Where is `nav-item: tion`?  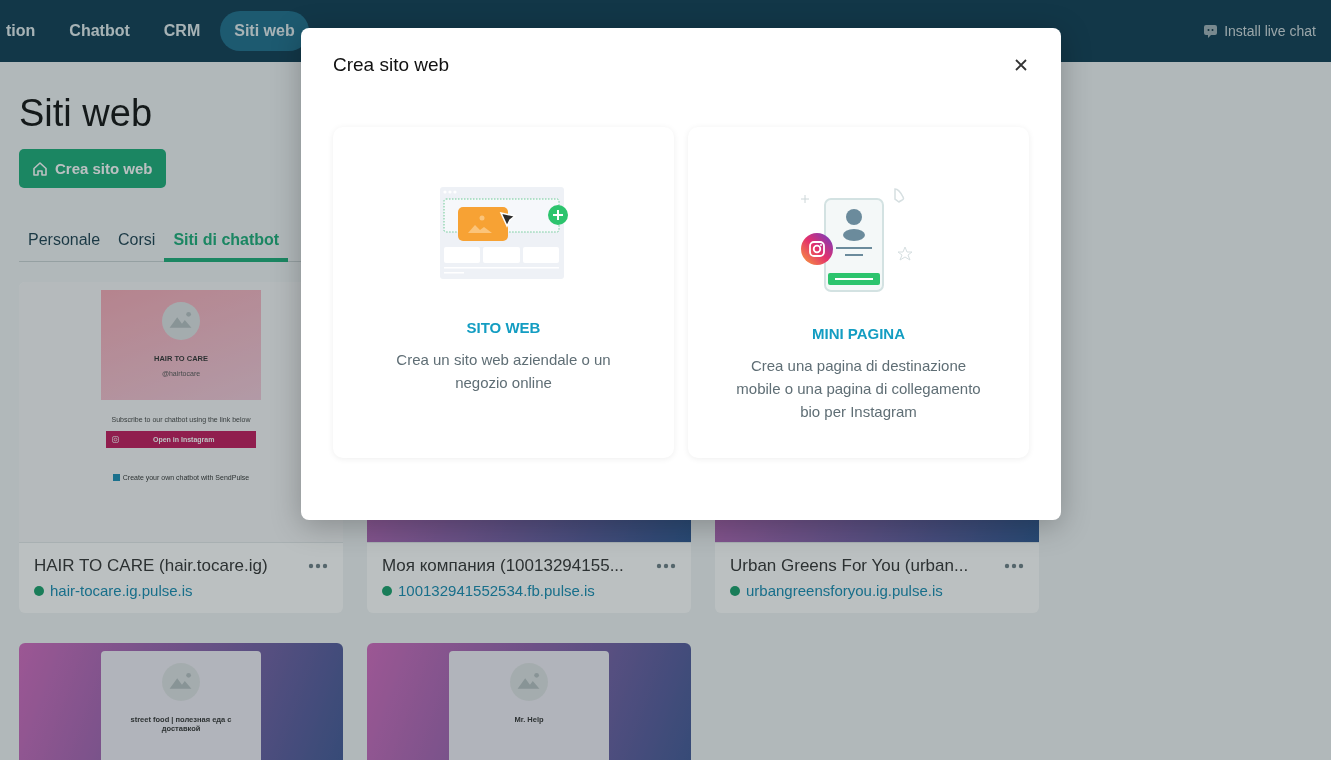
nav-item: tion is located at coordinates (25, 31).